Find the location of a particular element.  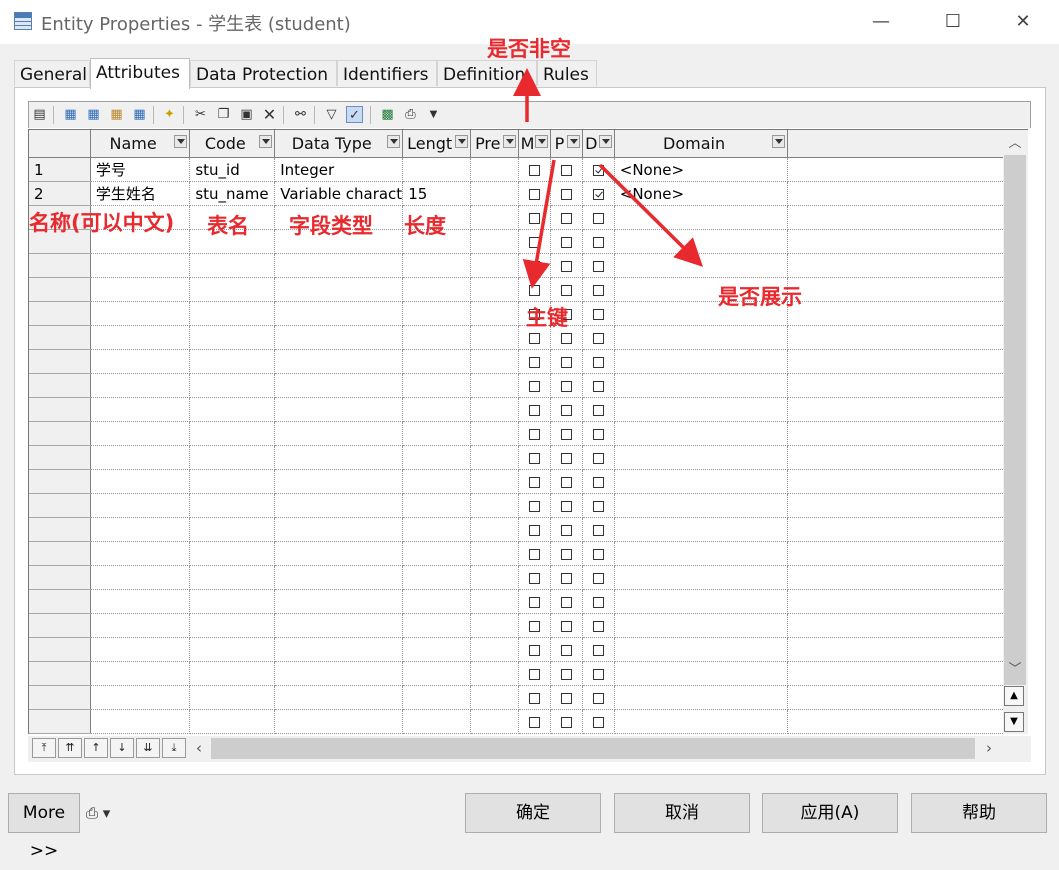

length-cell: 15 is located at coordinates (437, 193).